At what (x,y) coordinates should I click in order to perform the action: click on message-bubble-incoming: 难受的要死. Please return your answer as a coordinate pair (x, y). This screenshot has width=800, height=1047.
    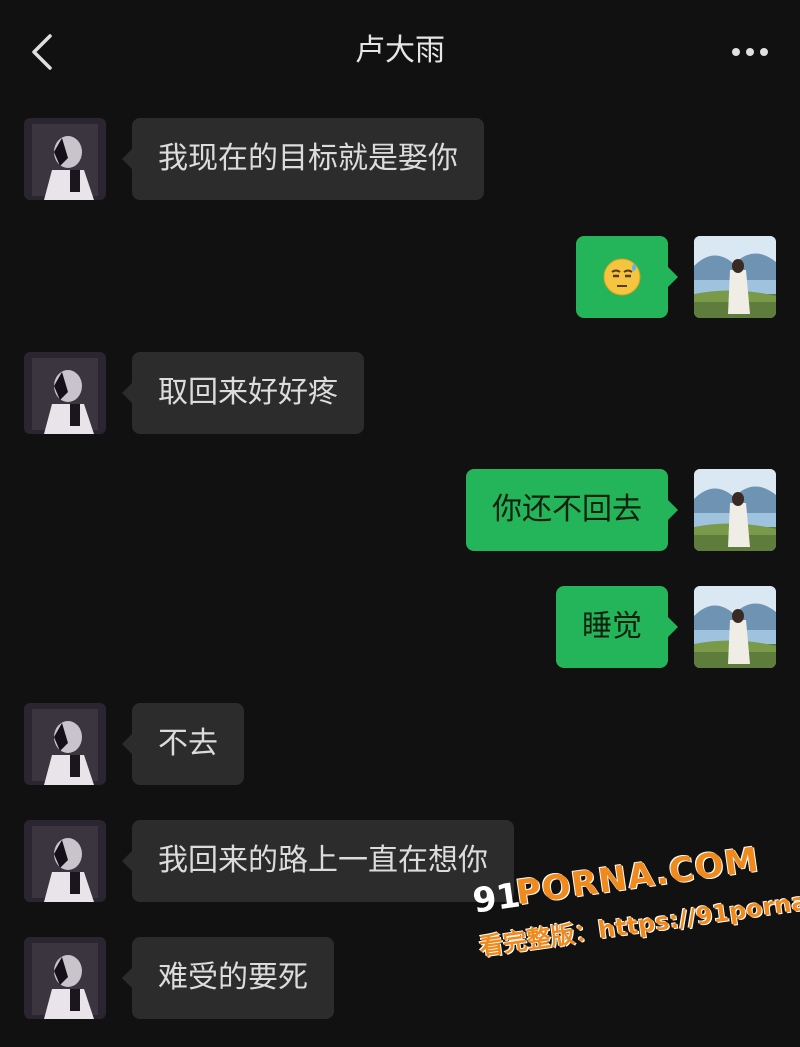
    Looking at the image, I should click on (228, 978).